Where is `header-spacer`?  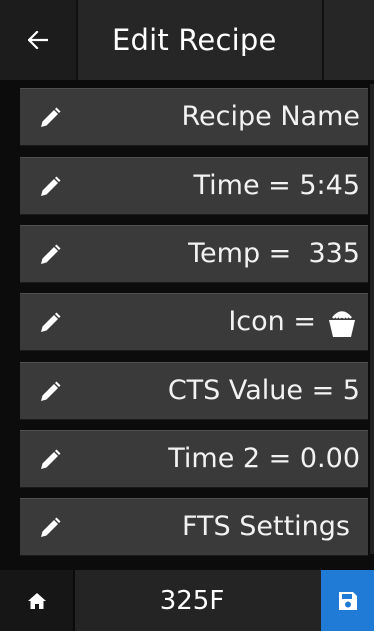 header-spacer is located at coordinates (349, 40).